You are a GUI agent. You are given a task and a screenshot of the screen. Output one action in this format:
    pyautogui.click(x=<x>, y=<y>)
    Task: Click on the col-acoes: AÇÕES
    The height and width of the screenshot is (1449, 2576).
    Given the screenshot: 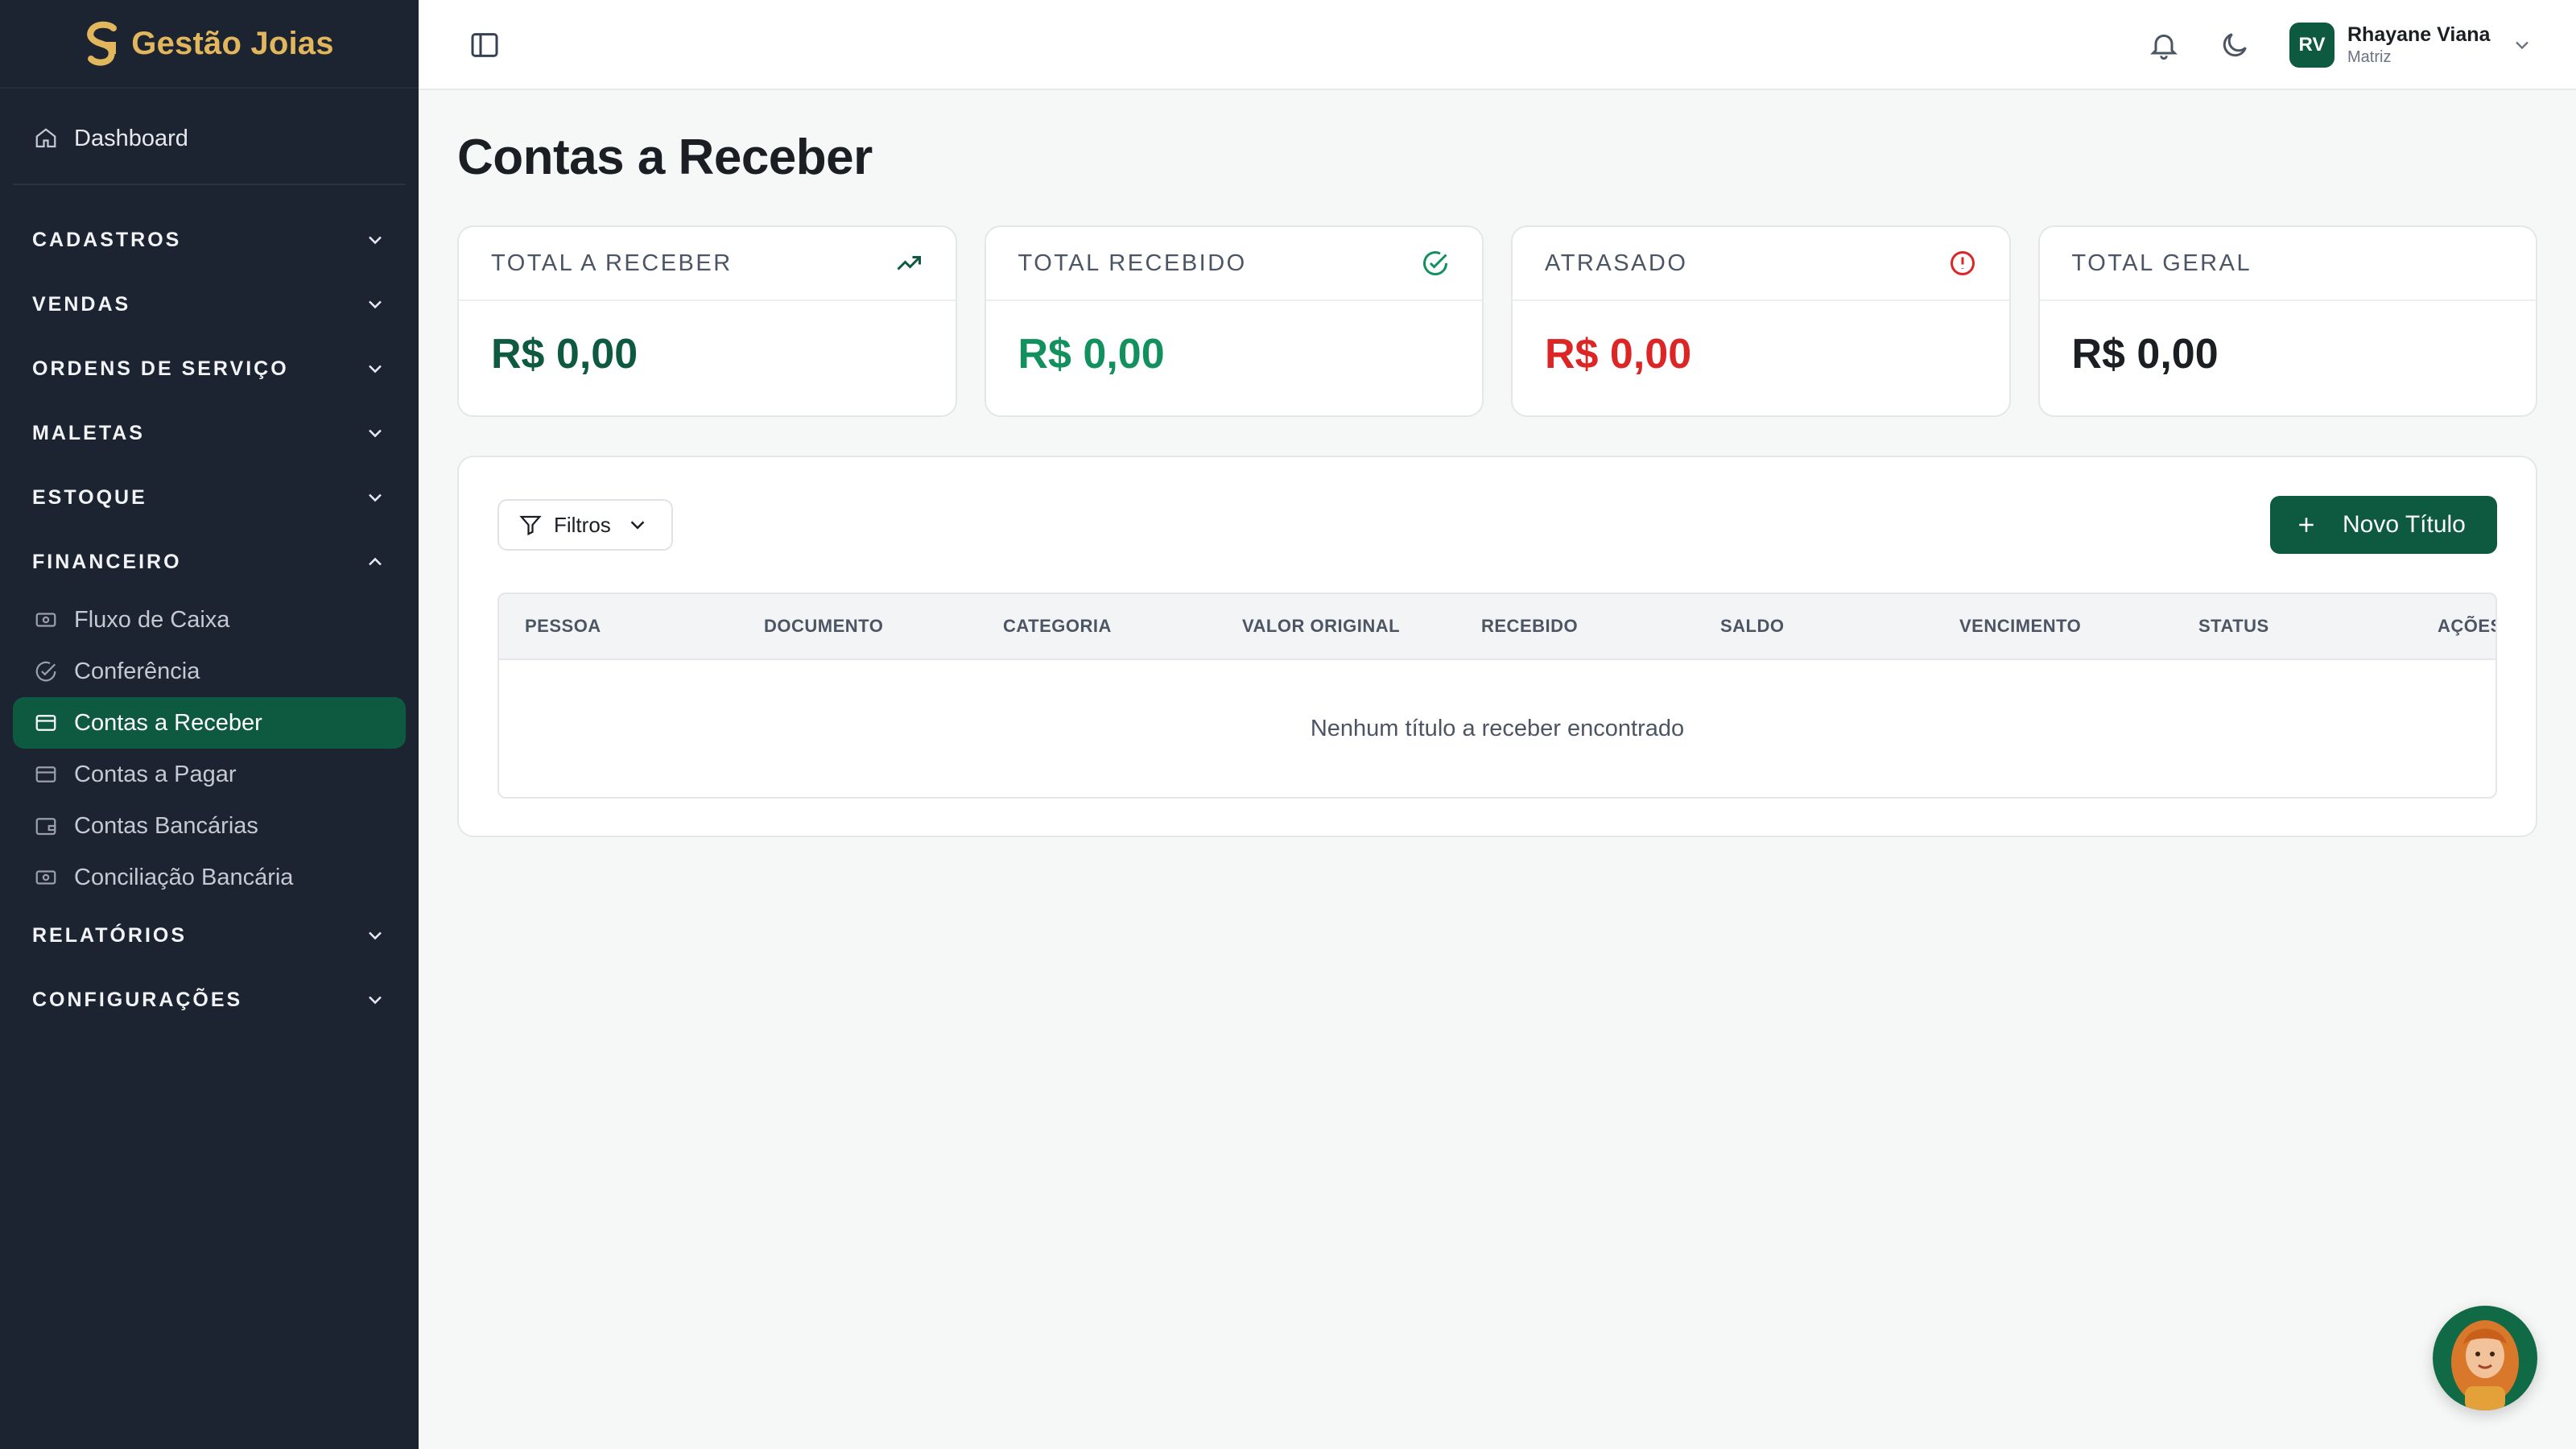 What is the action you would take?
    pyautogui.click(x=2467, y=626)
    